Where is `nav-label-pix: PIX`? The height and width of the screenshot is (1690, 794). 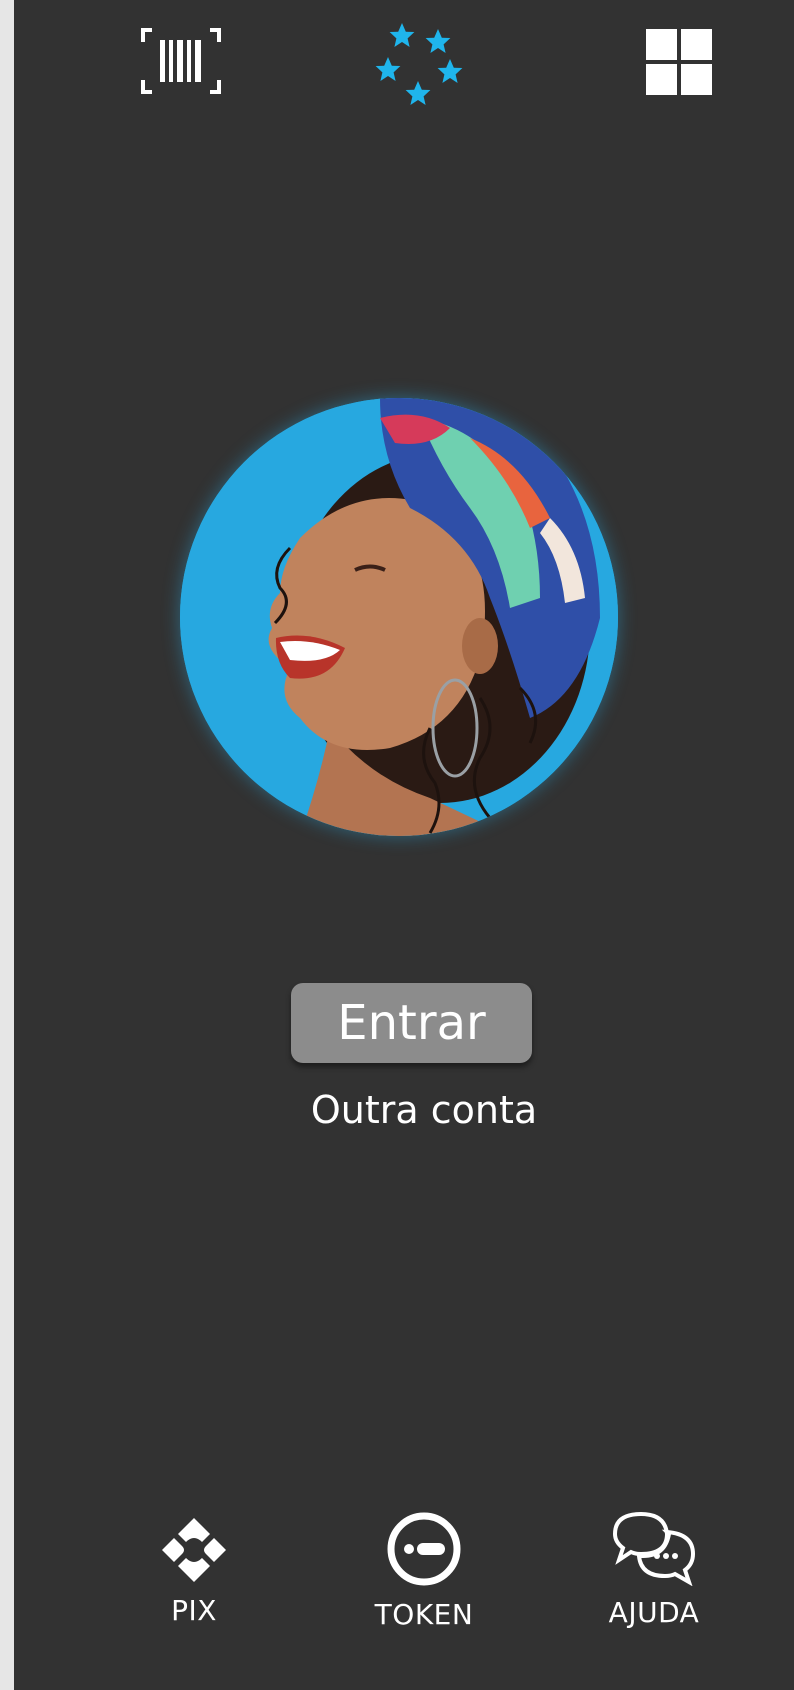
nav-label-pix: PIX is located at coordinates (194, 1610).